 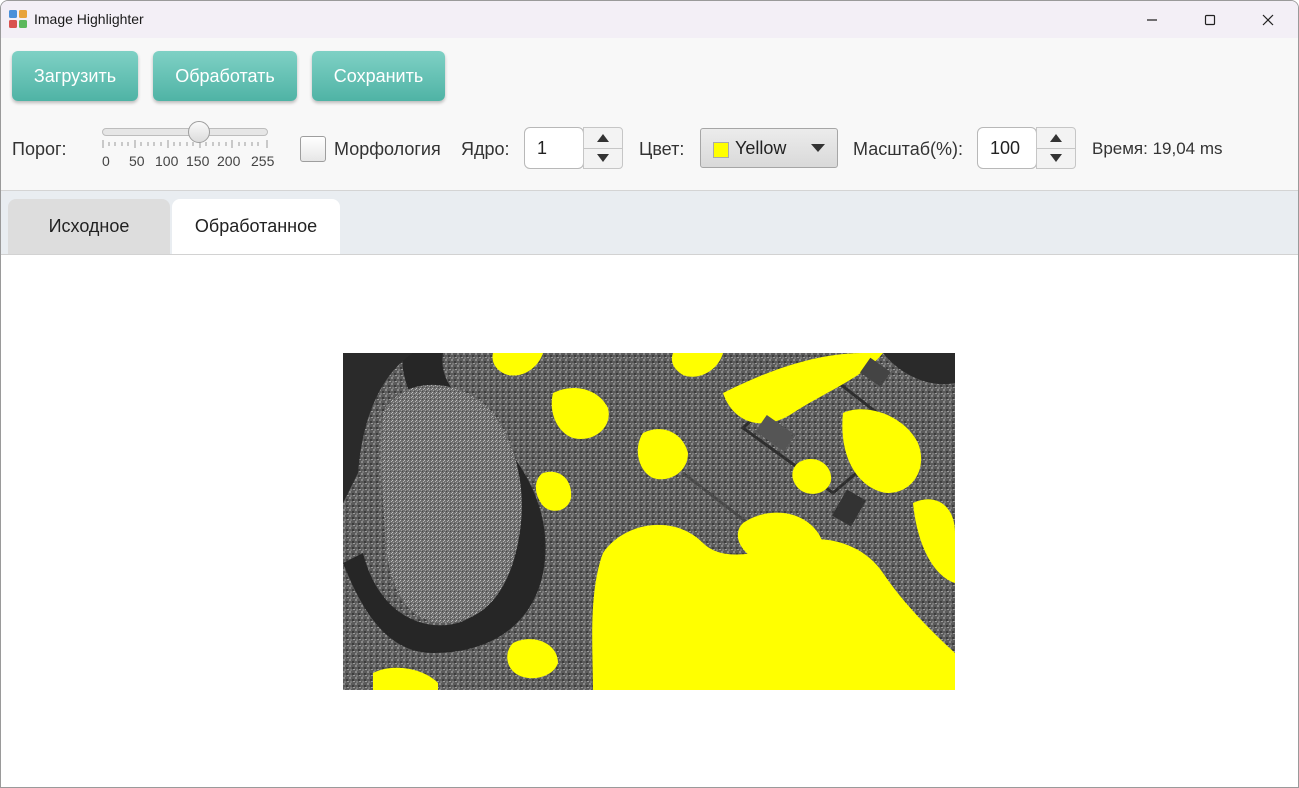 I want to click on scale-decrement-button, so click(x=1056, y=158).